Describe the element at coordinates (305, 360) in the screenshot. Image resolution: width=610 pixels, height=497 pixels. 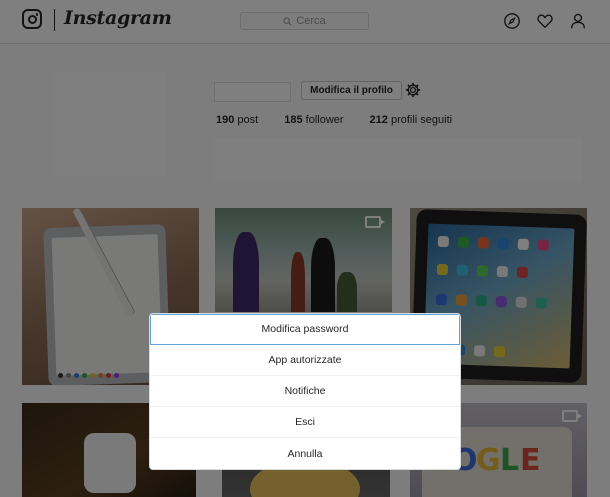
I see `authorized-apps-button: App autorizzate` at that location.